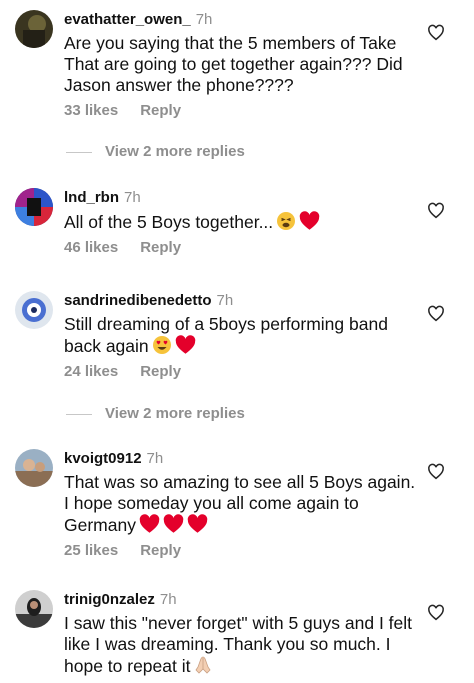 This screenshot has width=474, height=683. What do you see at coordinates (91, 197) in the screenshot?
I see `username: lnd_rbn` at bounding box center [91, 197].